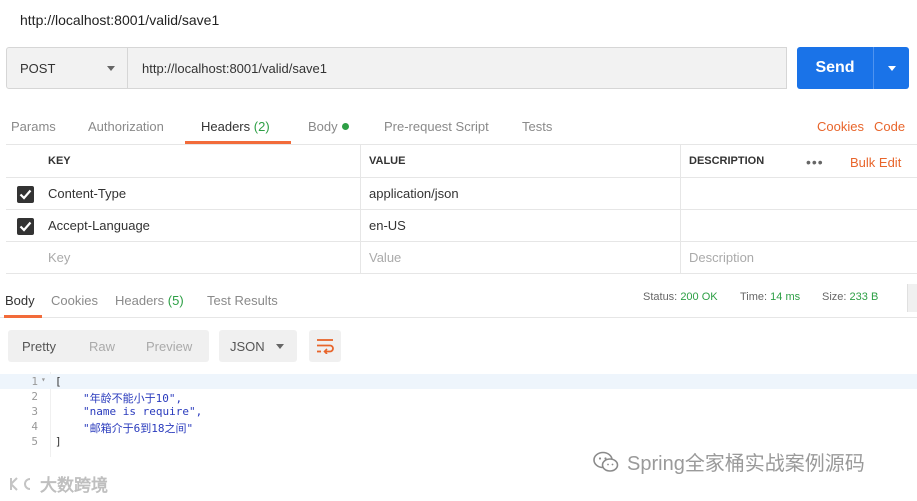 The width and height of the screenshot is (917, 501). What do you see at coordinates (67, 68) in the screenshot?
I see `method-select: POST` at bounding box center [67, 68].